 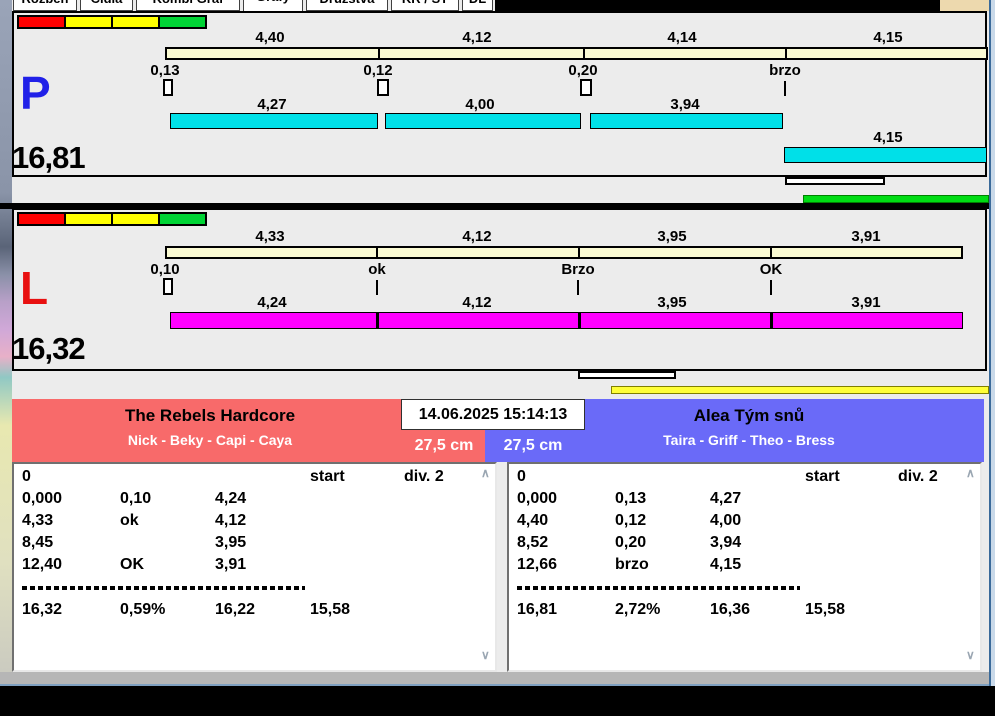 I want to click on p-run-label: 4,00, so click(x=480, y=104).